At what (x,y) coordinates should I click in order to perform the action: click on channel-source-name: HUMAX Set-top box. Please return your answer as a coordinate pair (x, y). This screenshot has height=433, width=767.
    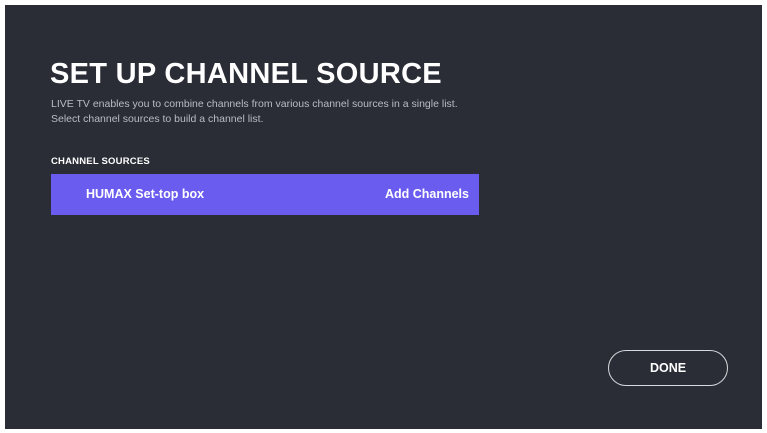
    Looking at the image, I should click on (145, 194).